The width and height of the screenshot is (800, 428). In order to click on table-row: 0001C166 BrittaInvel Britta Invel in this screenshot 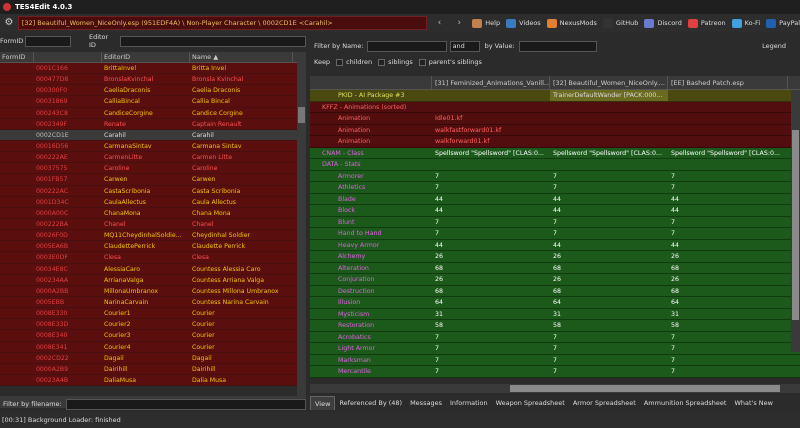, I will do `click(153, 69)`.